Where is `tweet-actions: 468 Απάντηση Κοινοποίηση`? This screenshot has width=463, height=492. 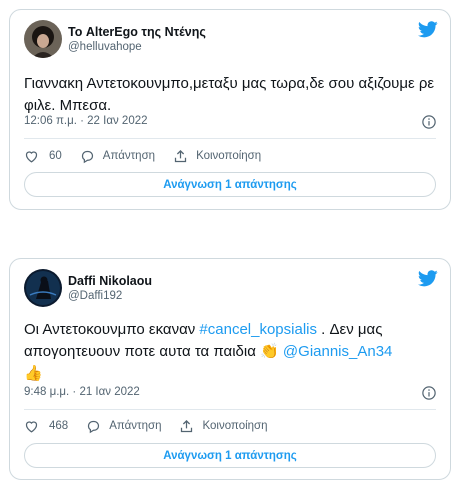 tweet-actions: 468 Απάντηση Κοινοποίηση is located at coordinates (230, 426).